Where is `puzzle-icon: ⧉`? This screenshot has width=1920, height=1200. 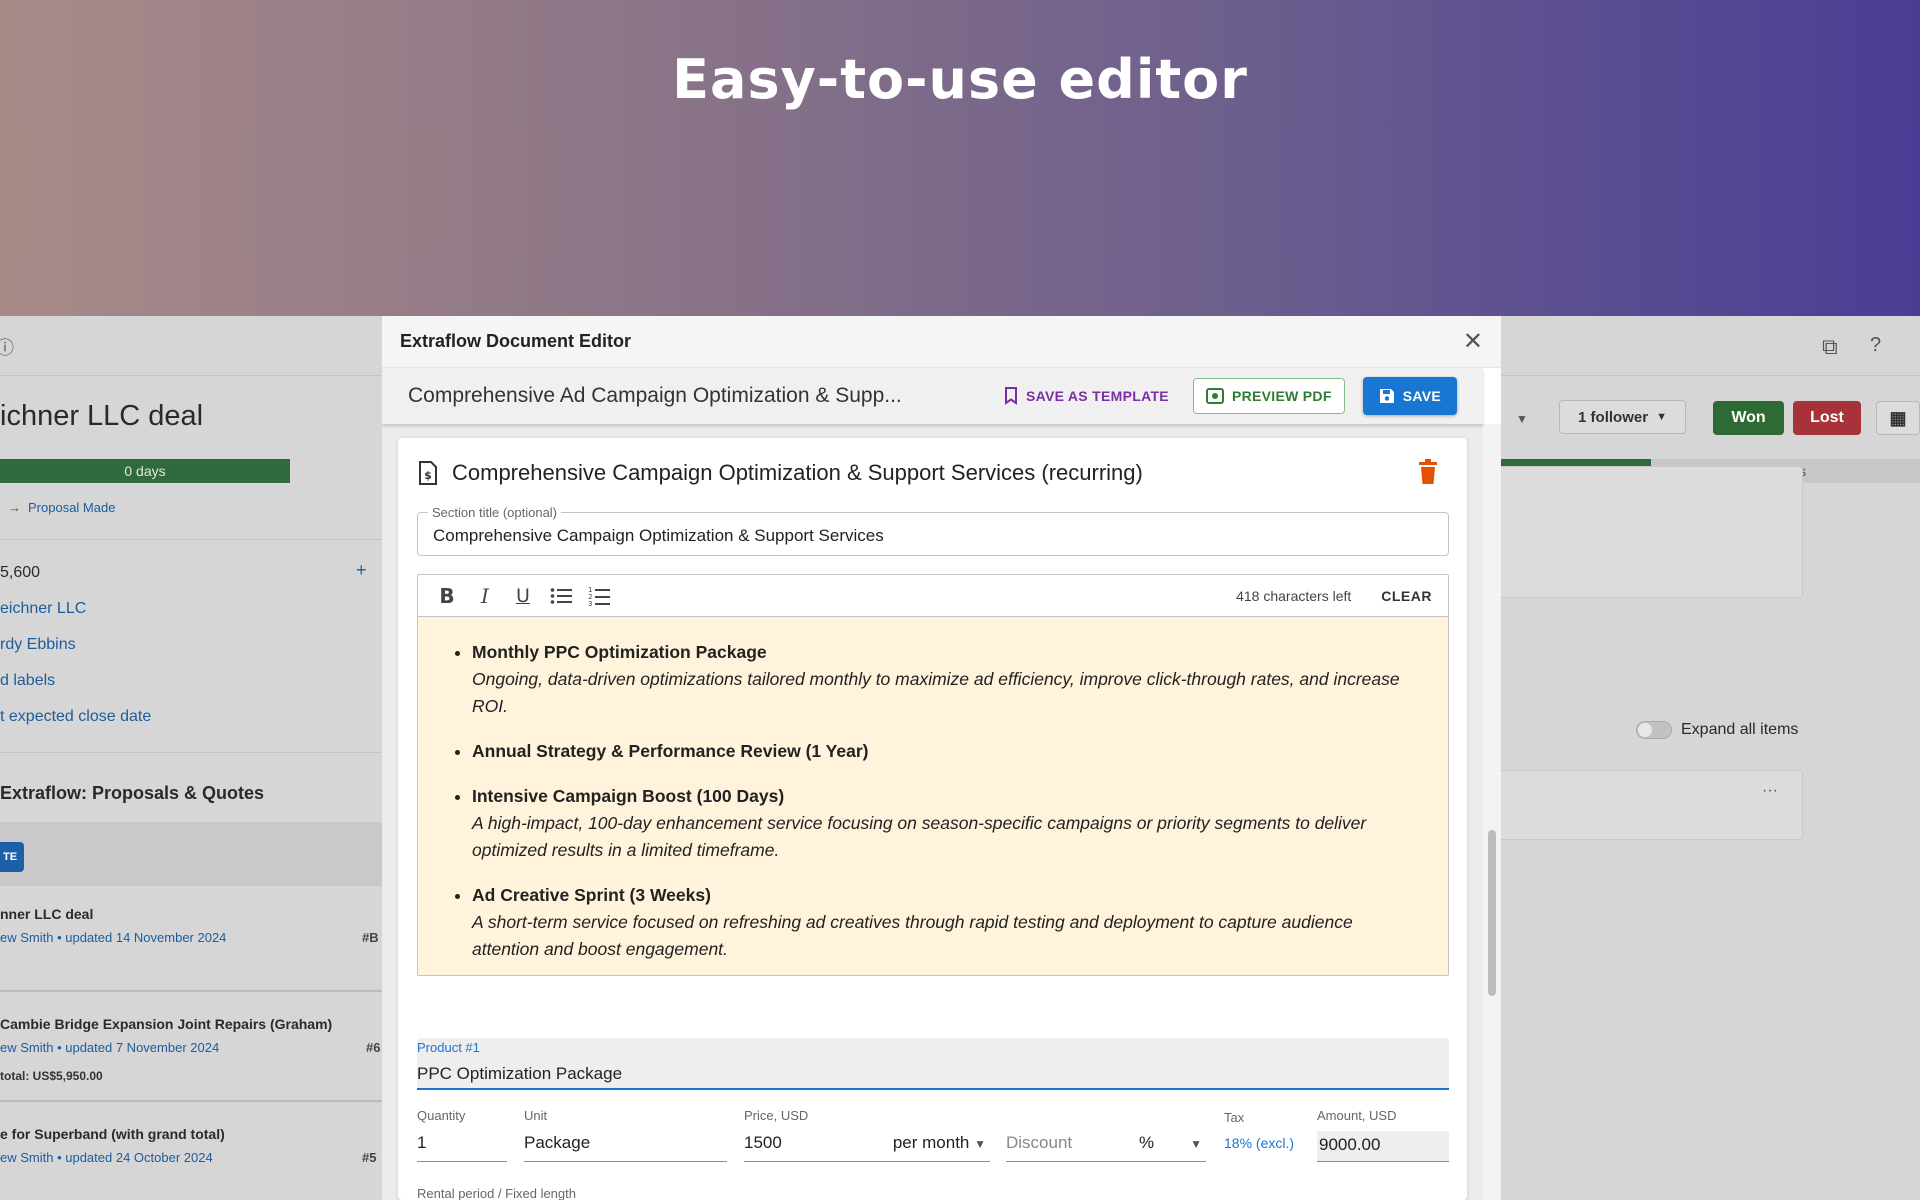
puzzle-icon: ⧉ is located at coordinates (1830, 347).